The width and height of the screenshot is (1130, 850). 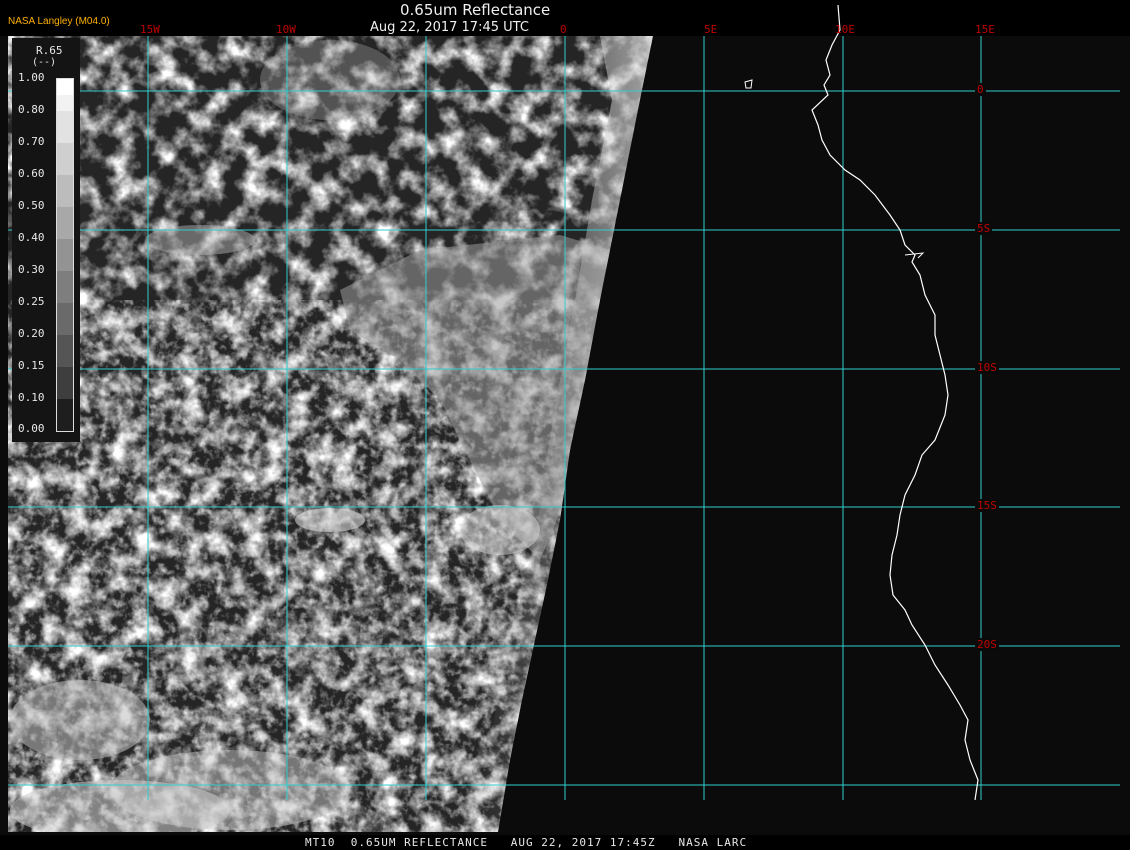 What do you see at coordinates (987, 367) in the screenshot?
I see `lat-label-10s: 10S` at bounding box center [987, 367].